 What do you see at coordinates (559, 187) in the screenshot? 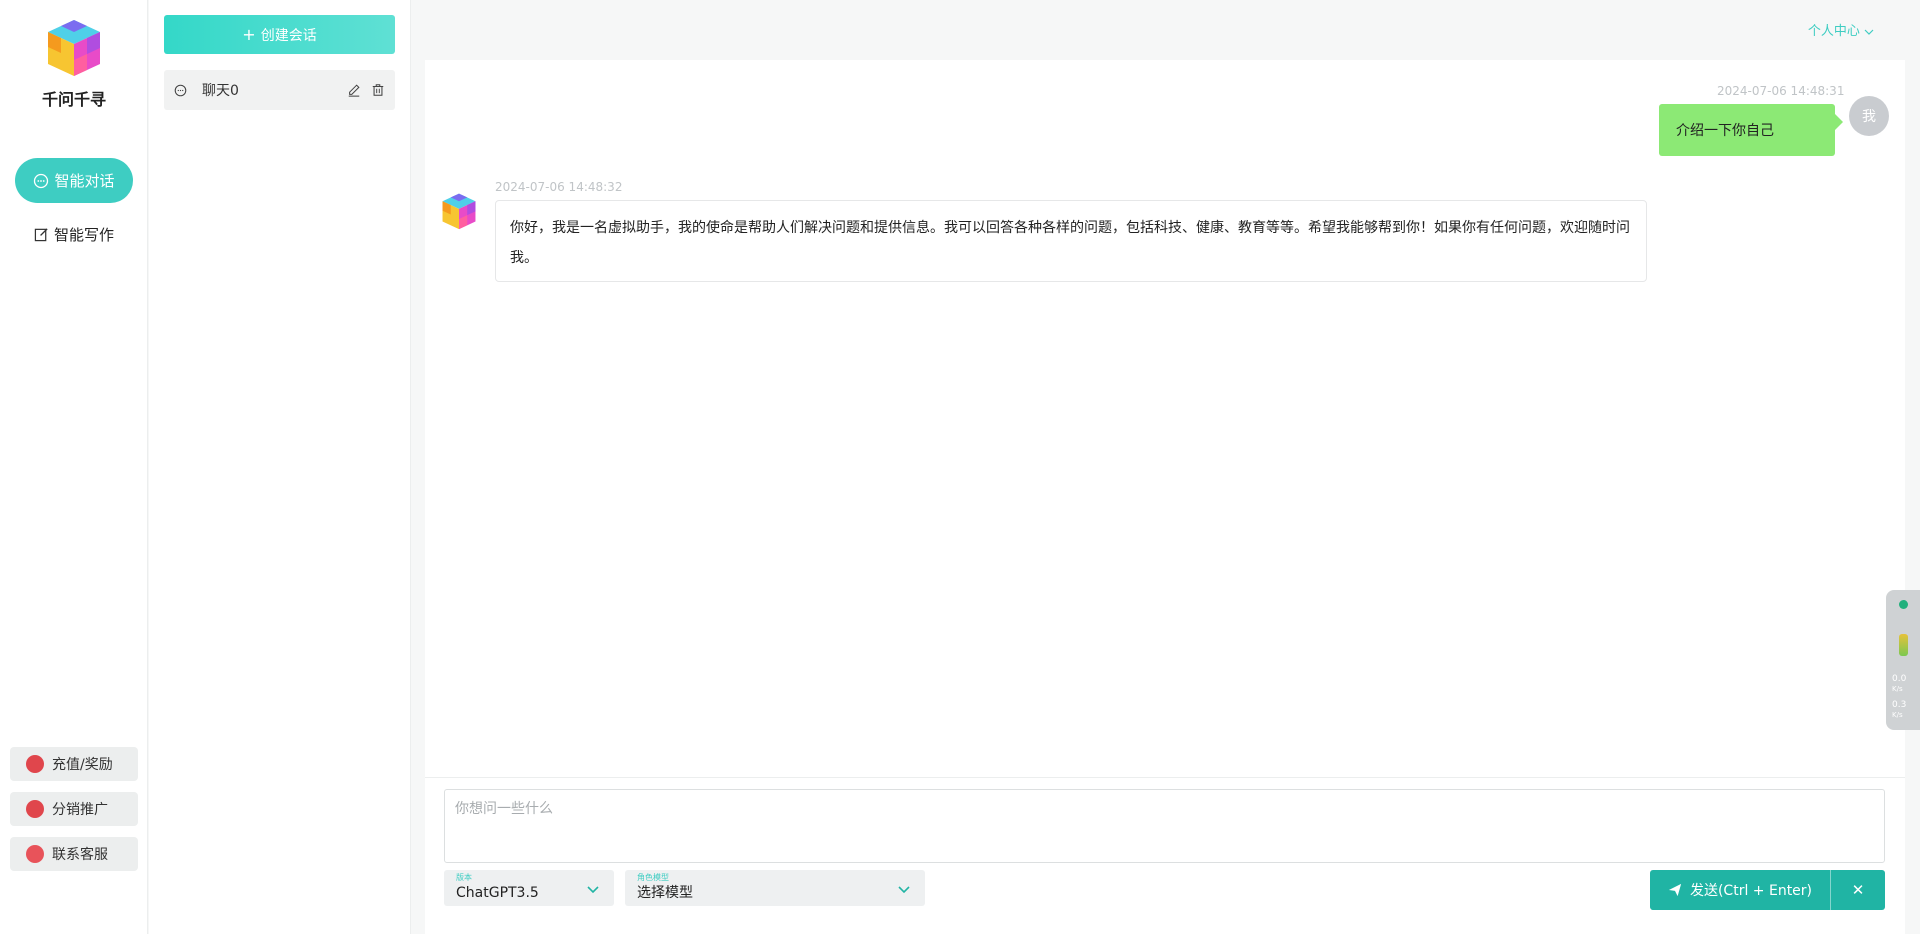
I see `message-time: 2024-07-06 14:48:32` at bounding box center [559, 187].